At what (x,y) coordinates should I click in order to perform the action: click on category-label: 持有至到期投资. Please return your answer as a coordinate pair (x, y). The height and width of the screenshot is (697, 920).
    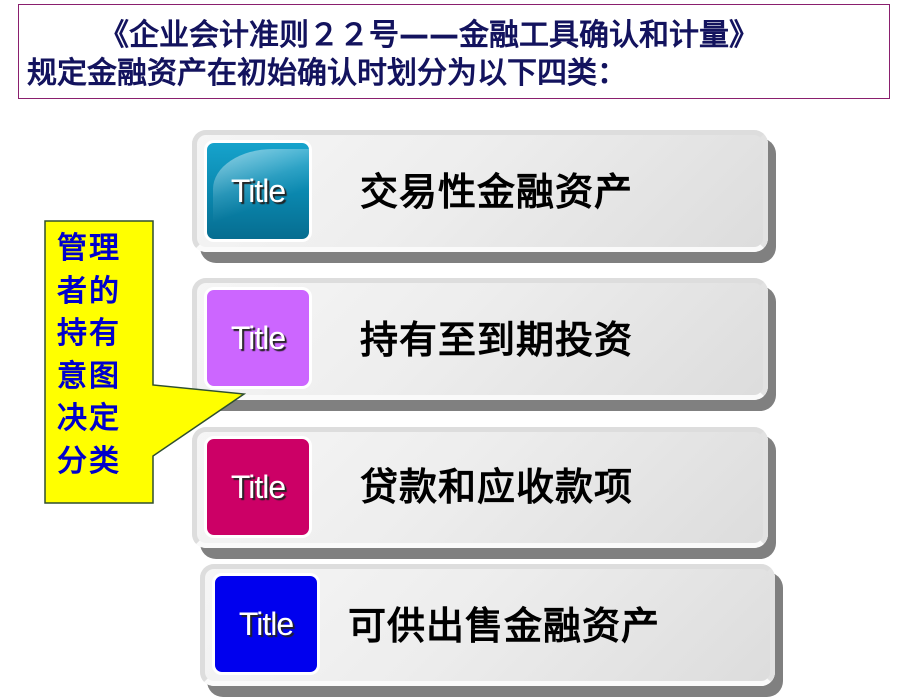
    Looking at the image, I should click on (497, 340).